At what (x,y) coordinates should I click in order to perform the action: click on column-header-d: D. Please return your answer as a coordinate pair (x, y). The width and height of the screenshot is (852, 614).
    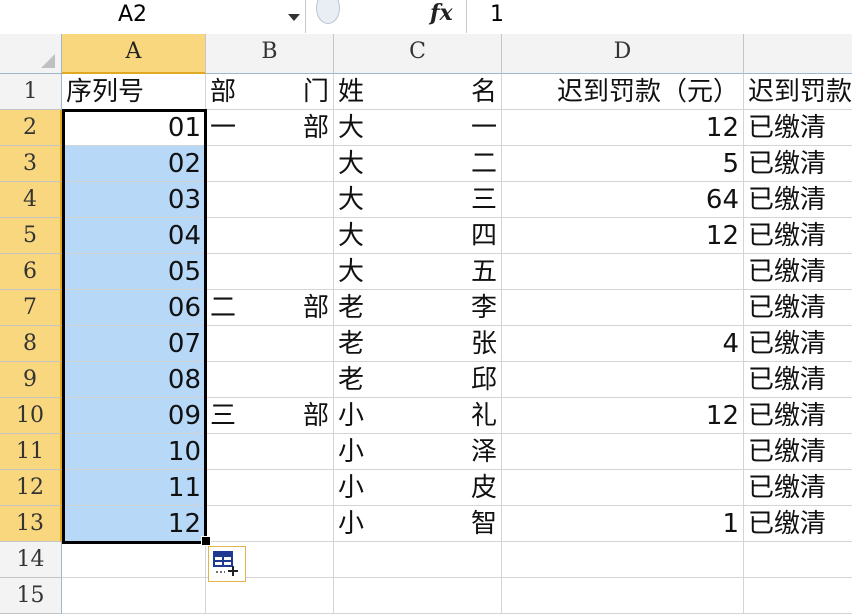
    Looking at the image, I should click on (623, 54).